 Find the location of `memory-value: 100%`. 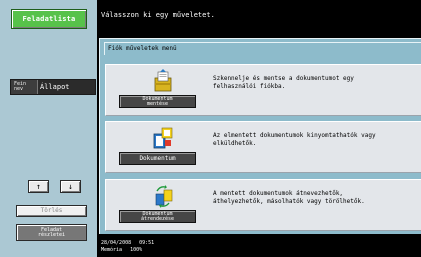

memory-value: 100% is located at coordinates (136, 250).